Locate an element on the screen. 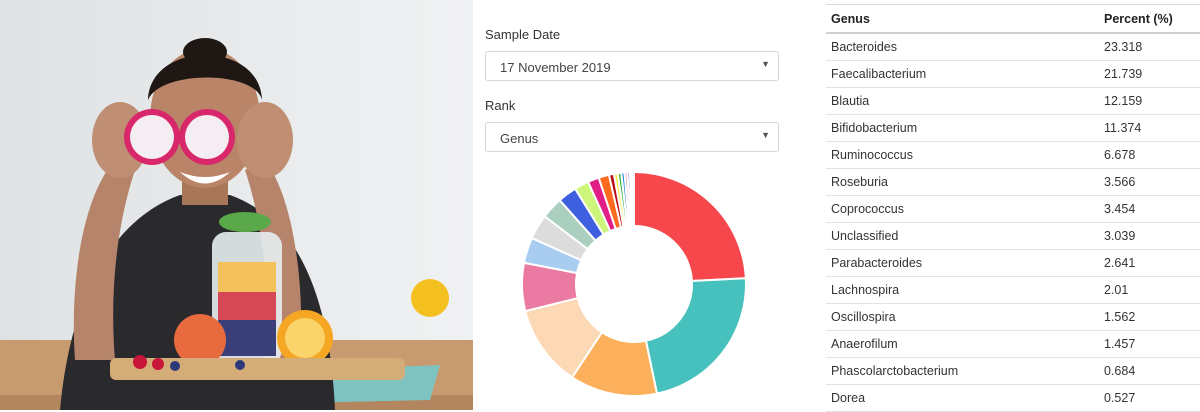 This screenshot has height=412, width=1200. percent-cell: 21.739 is located at coordinates (1152, 74).